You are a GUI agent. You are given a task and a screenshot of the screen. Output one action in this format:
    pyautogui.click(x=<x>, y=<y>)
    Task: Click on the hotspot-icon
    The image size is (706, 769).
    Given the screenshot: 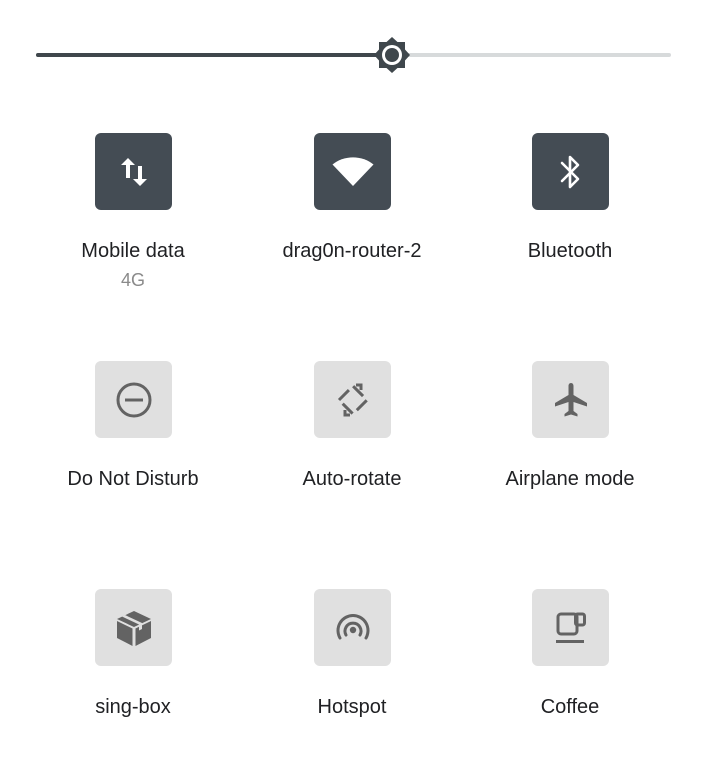 What is the action you would take?
    pyautogui.click(x=352, y=626)
    